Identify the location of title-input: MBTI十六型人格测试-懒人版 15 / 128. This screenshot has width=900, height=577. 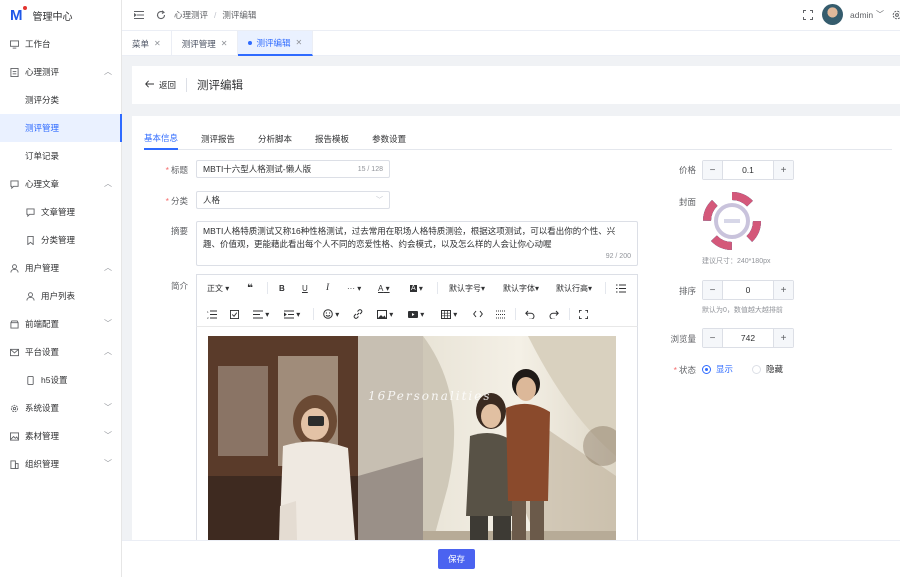
(293, 169).